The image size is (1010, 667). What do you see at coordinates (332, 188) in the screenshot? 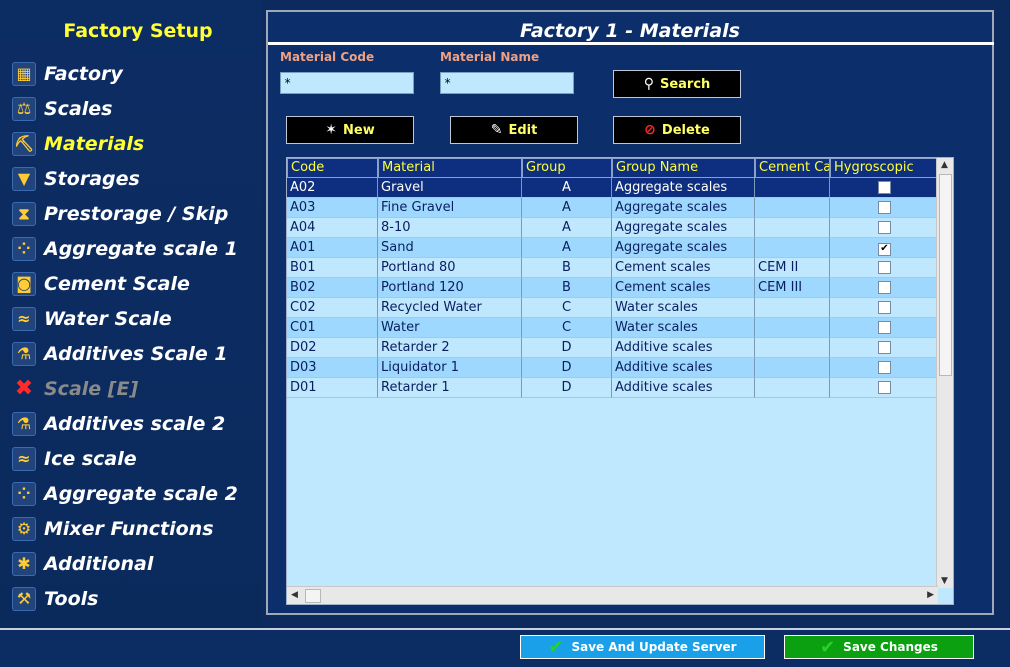
I see `cell-code: A02` at bounding box center [332, 188].